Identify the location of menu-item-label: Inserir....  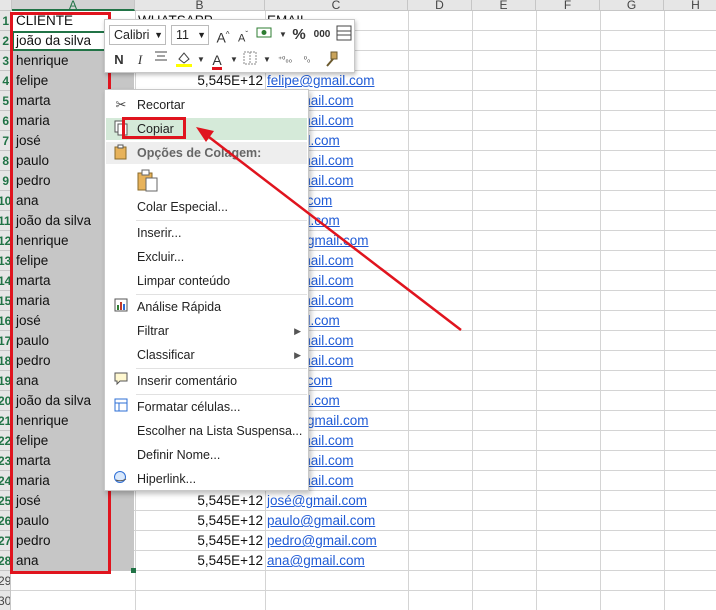
(159, 233).